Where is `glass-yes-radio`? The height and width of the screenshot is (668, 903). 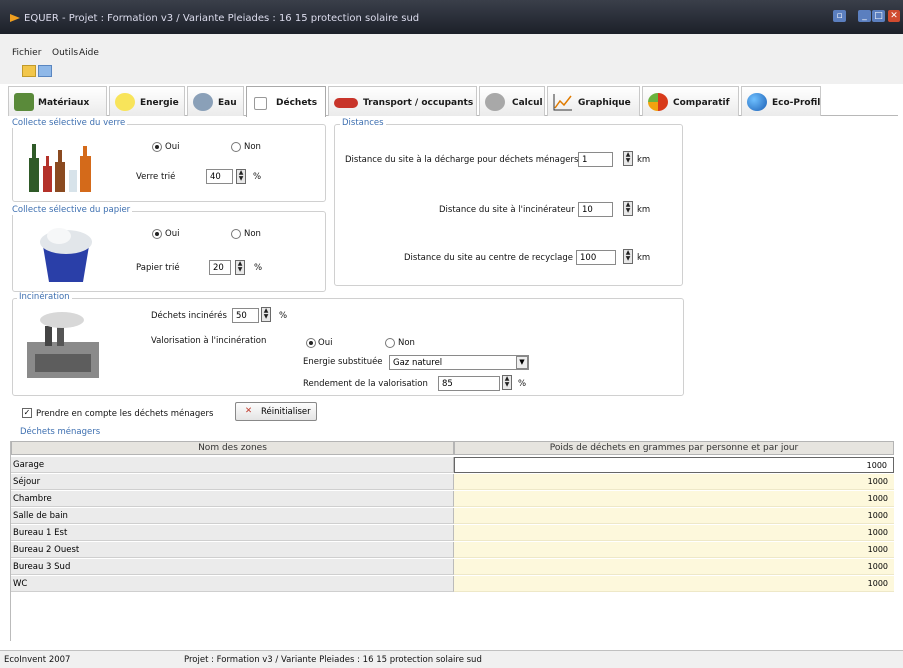 glass-yes-radio is located at coordinates (157, 147).